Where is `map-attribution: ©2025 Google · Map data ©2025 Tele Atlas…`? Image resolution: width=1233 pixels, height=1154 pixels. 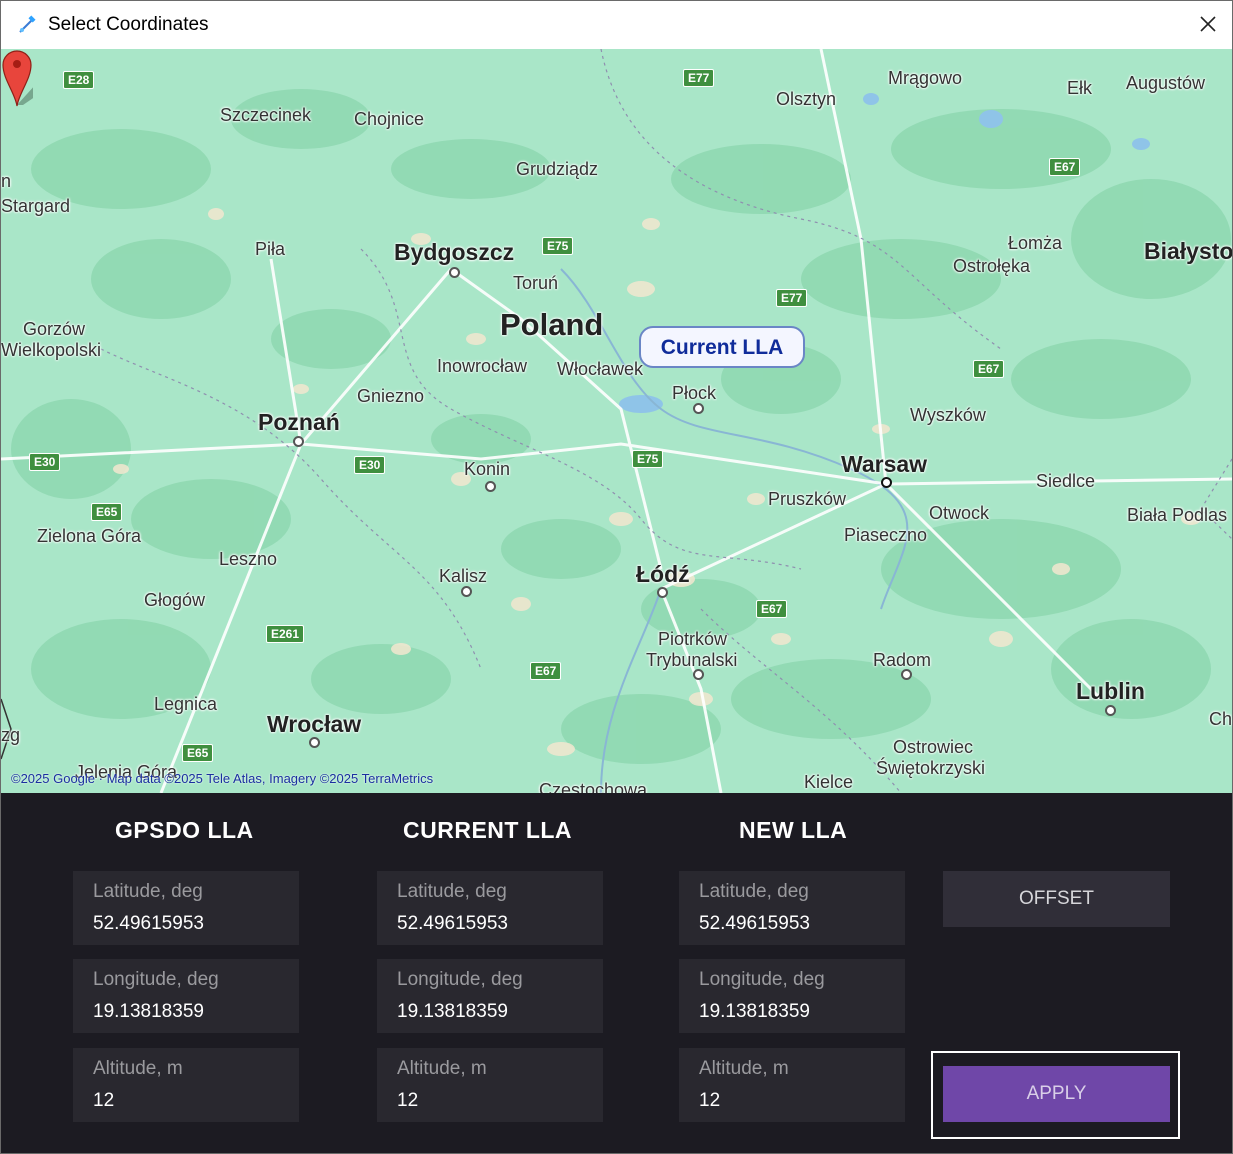 map-attribution: ©2025 Google · Map data ©2025 Tele Atlas… is located at coordinates (222, 778).